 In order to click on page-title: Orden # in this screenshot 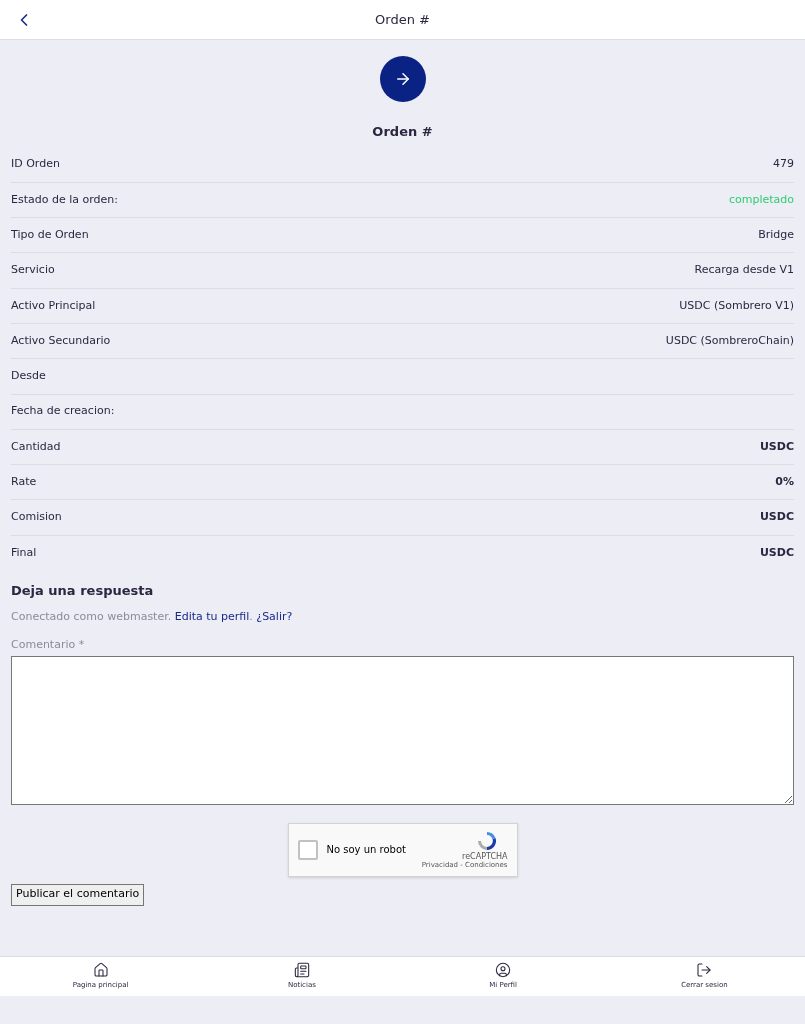, I will do `click(402, 19)`.